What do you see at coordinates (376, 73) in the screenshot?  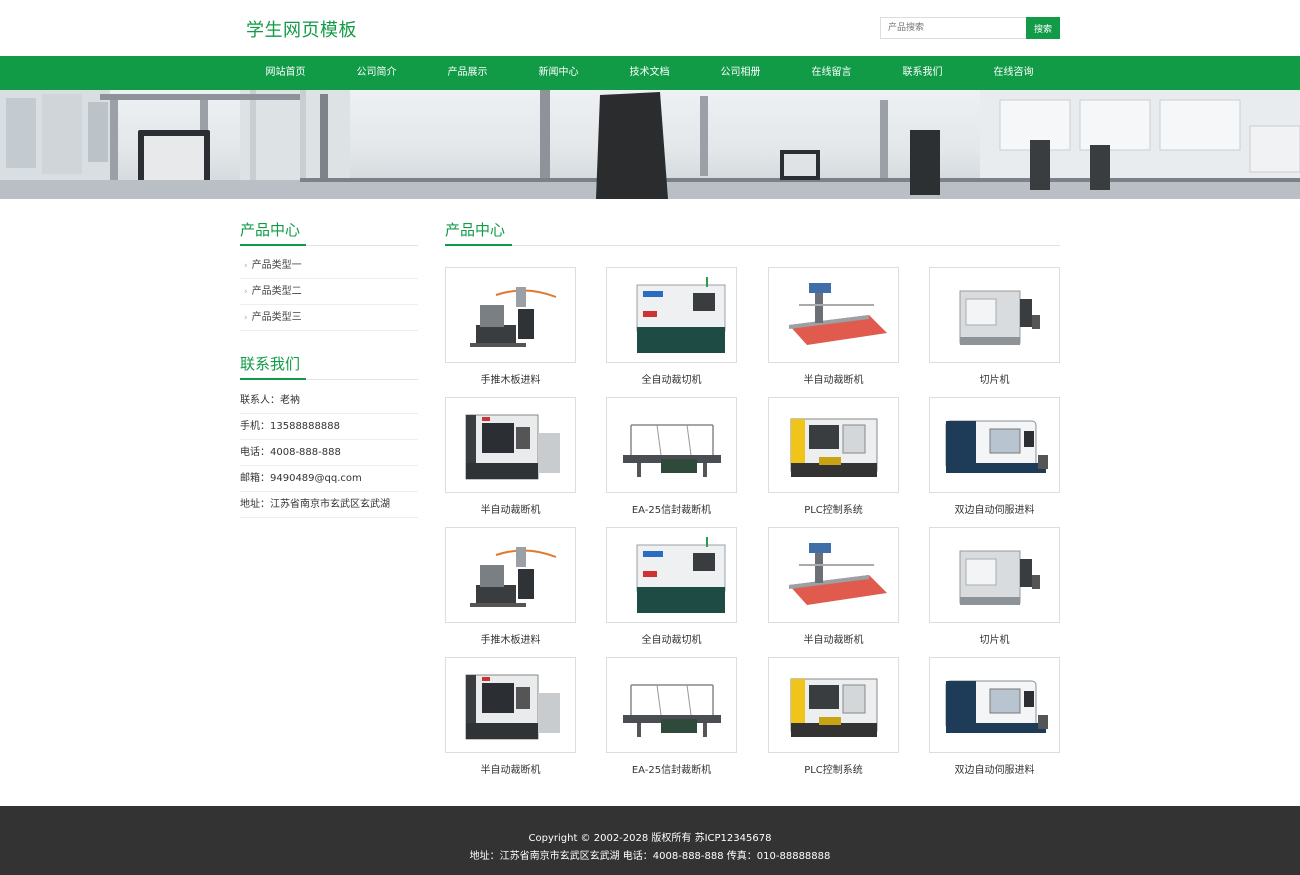 I see `nav-item-about: 公司简介` at bounding box center [376, 73].